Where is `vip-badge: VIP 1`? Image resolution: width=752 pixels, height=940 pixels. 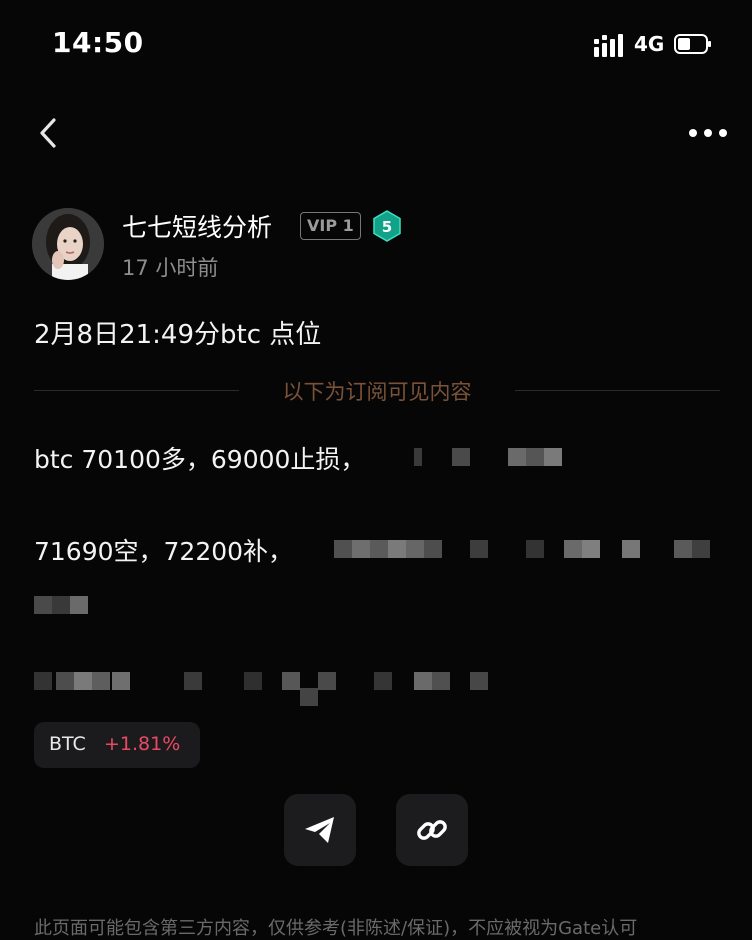 vip-badge: VIP 1 is located at coordinates (330, 226).